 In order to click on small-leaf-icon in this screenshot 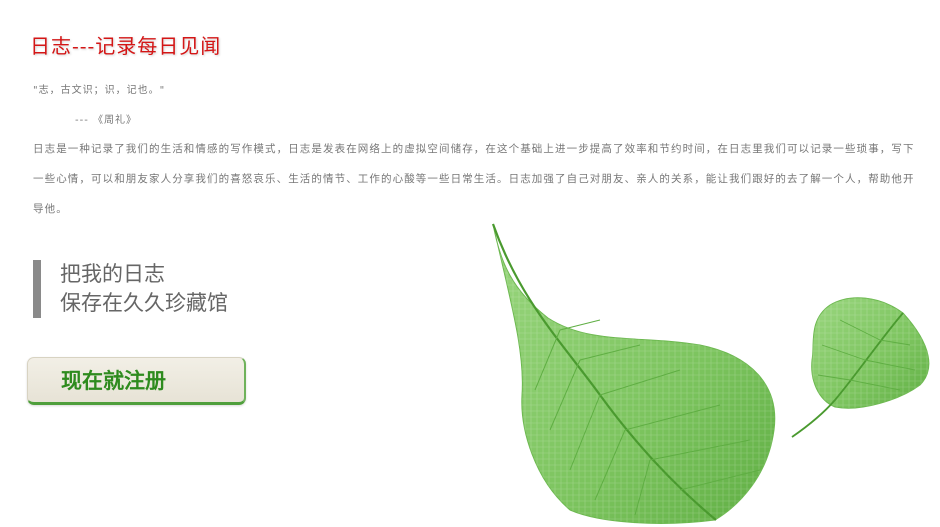, I will do `click(860, 367)`.